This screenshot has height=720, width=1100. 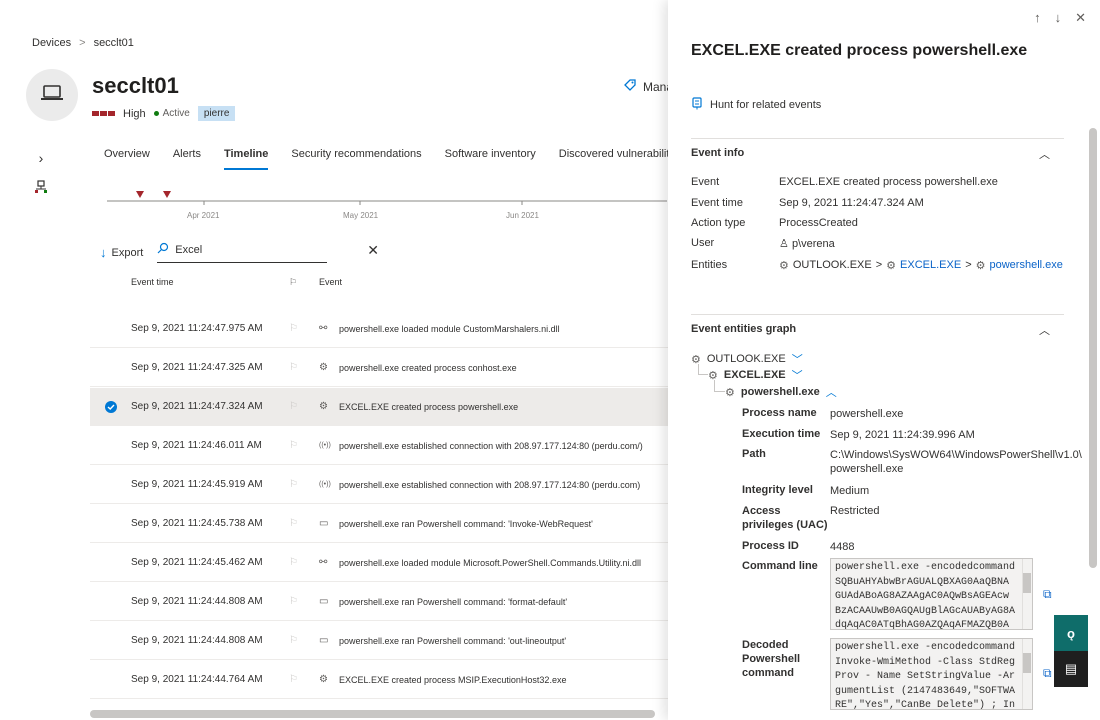 What do you see at coordinates (780, 566) in the screenshot?
I see `command-line-label: Command line` at bounding box center [780, 566].